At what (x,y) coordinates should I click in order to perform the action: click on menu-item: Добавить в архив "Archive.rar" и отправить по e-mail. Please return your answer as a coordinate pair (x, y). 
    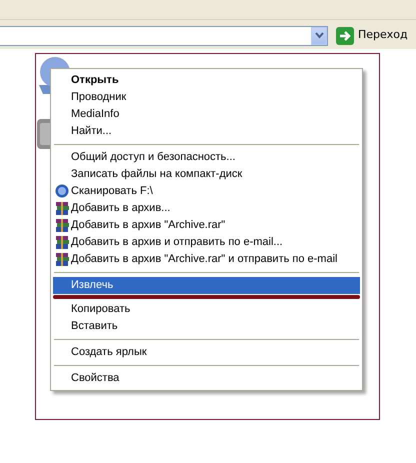
    Looking at the image, I should click on (206, 259).